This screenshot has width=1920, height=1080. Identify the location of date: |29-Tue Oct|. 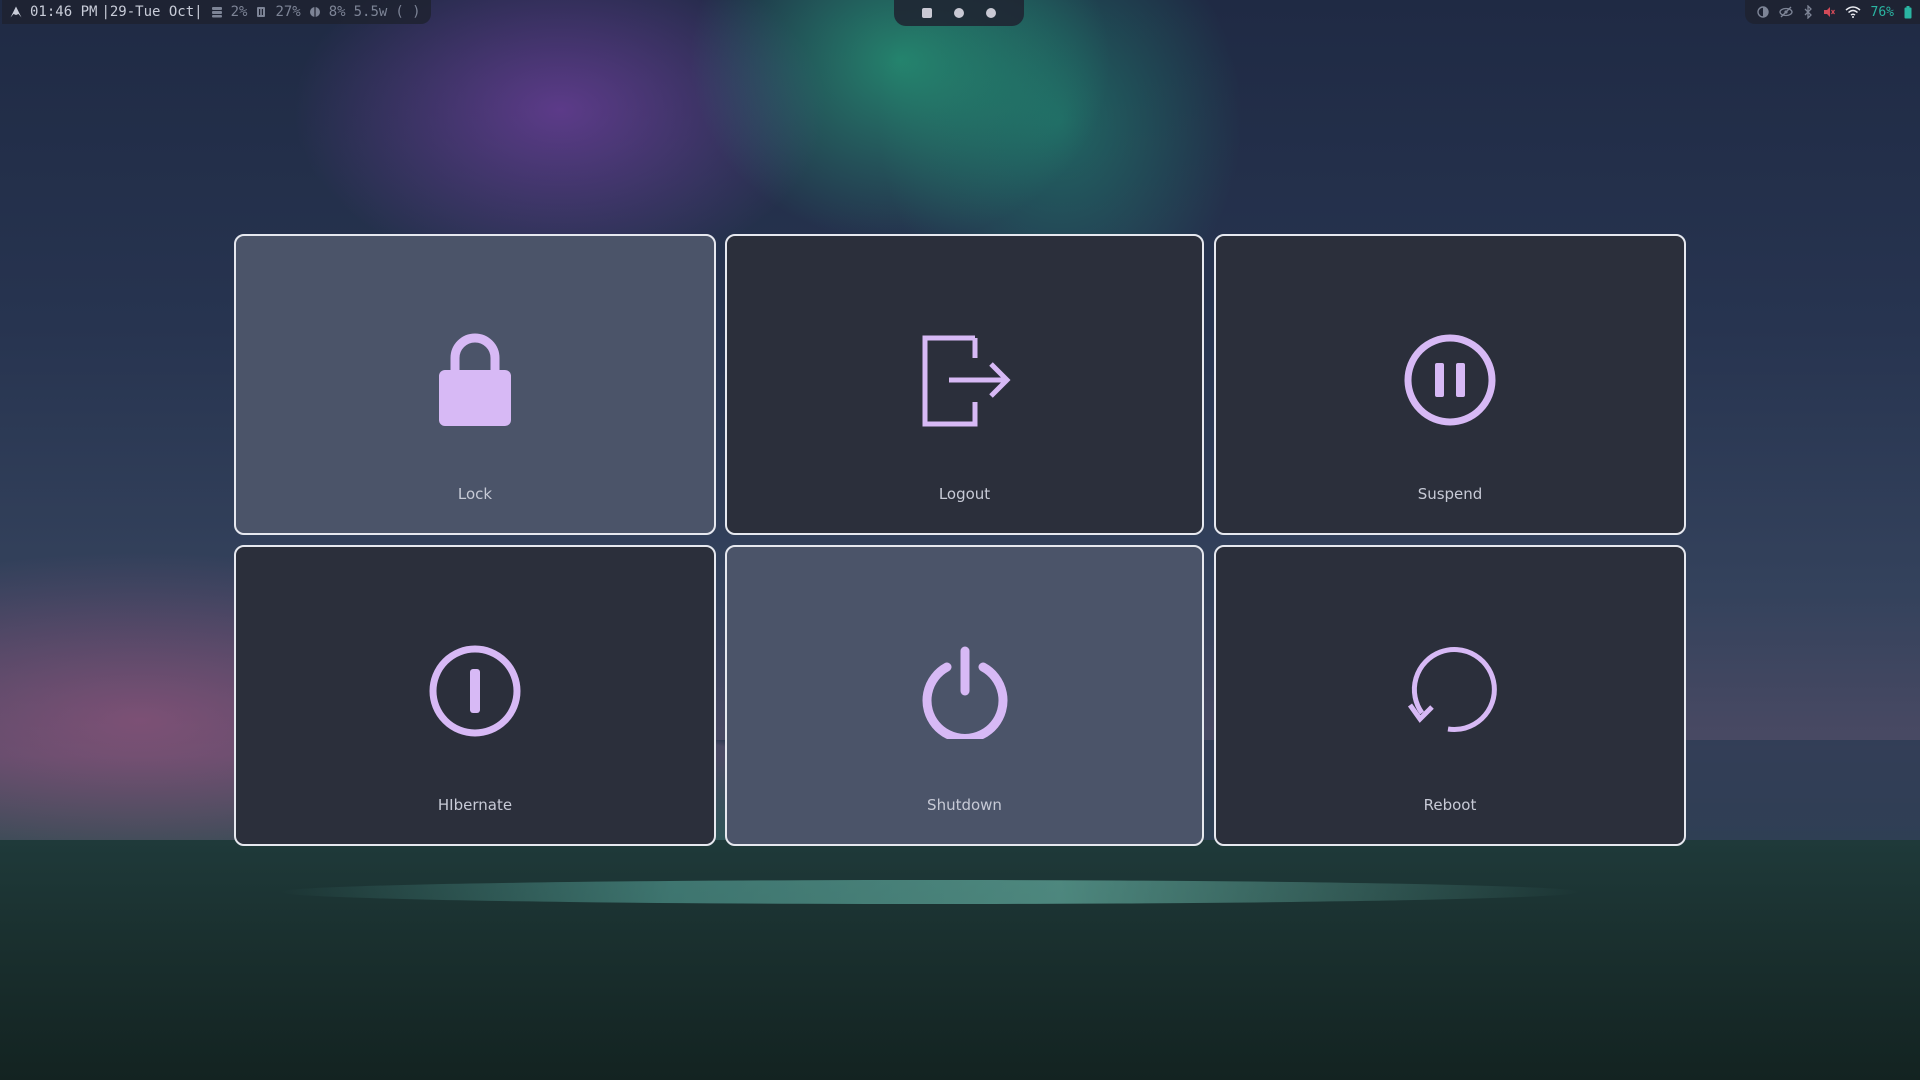
(151, 12).